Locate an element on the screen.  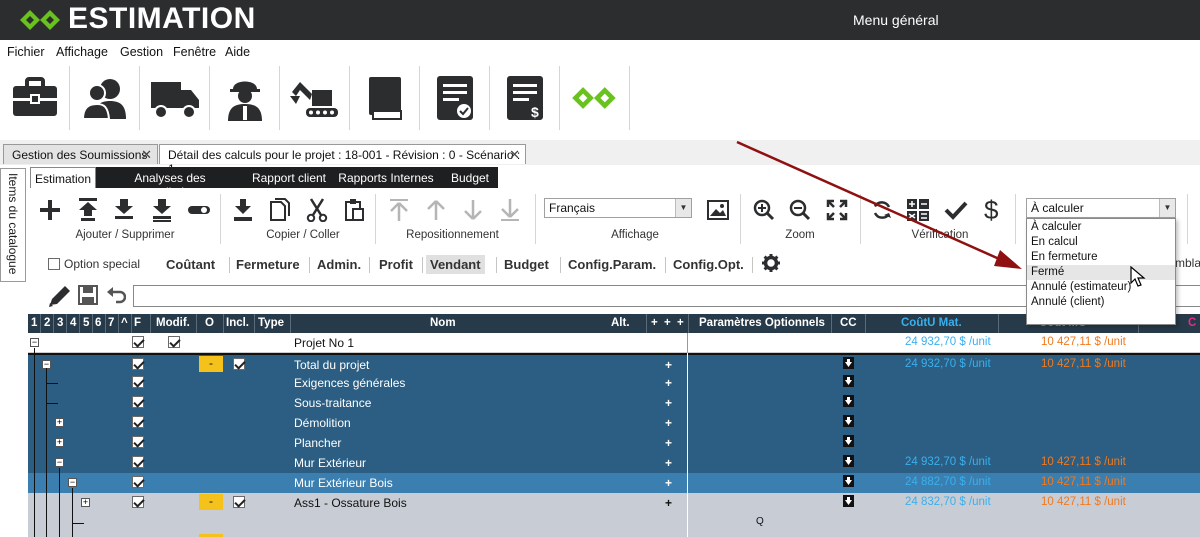
validate-button is located at coordinates (956, 210).